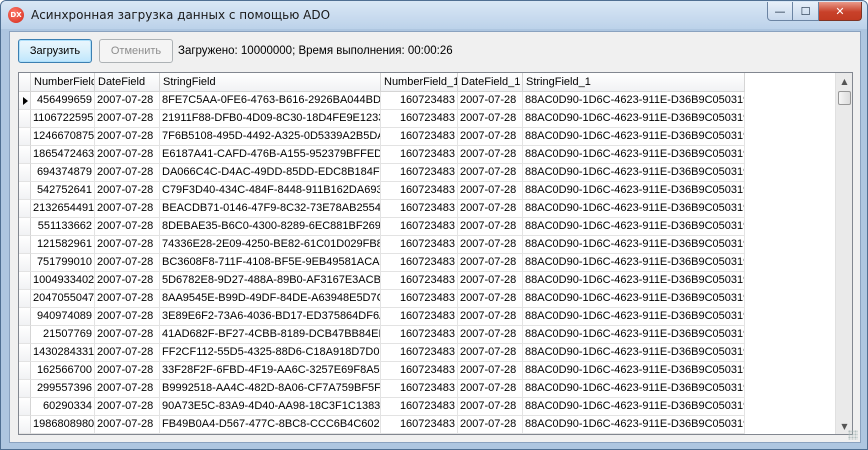 This screenshot has height=450, width=868. I want to click on table-cell: 1430284331, so click(63, 353).